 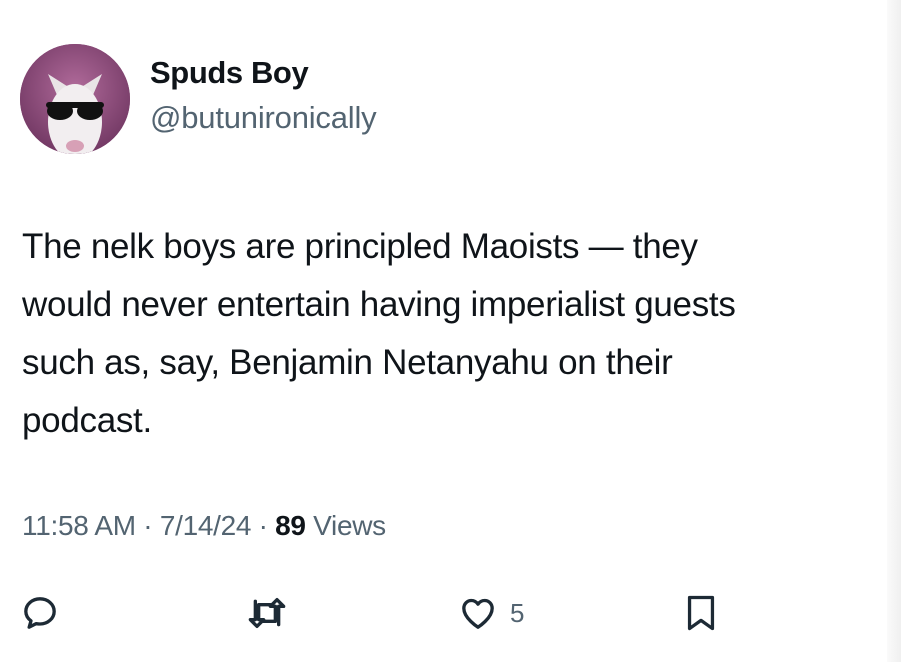 I want to click on bull-terrier-sunglasses-avatar, so click(x=75, y=99).